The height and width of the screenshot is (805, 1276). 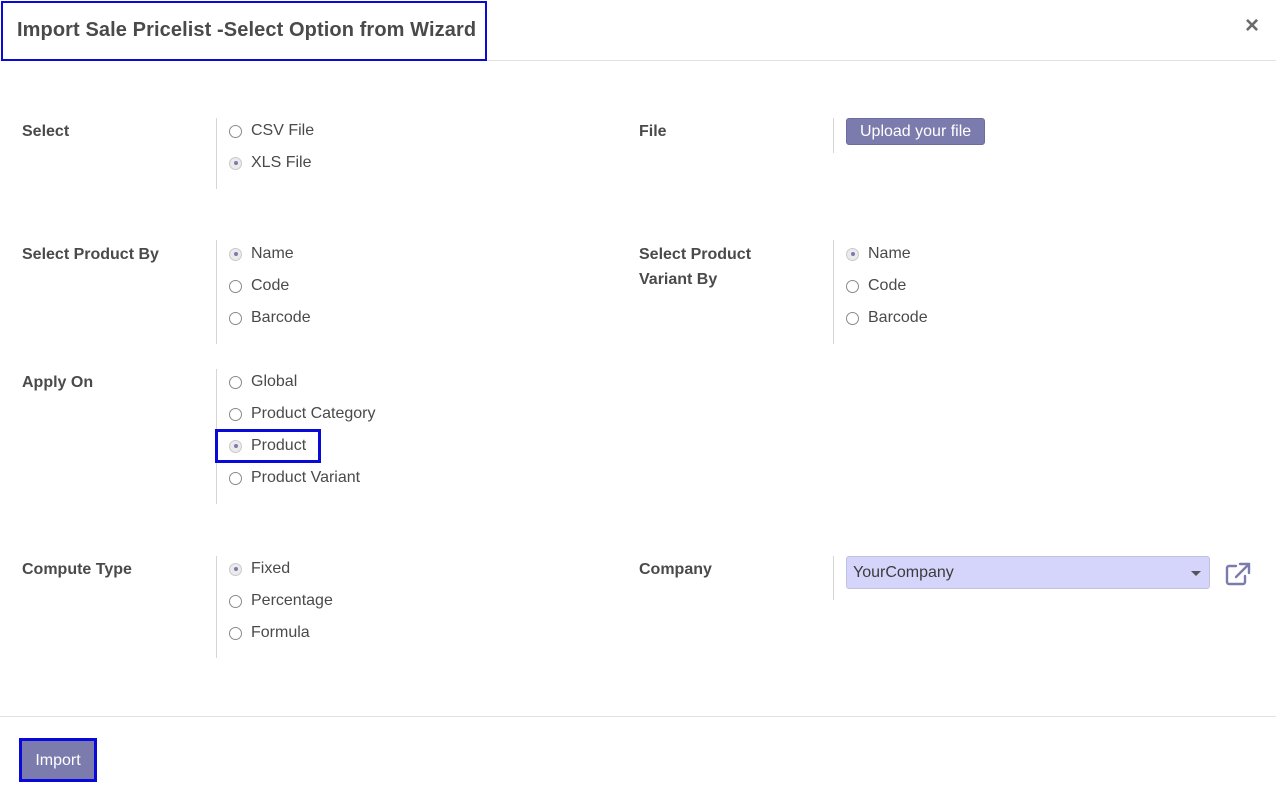 What do you see at coordinates (675, 569) in the screenshot?
I see `company-label: Company` at bounding box center [675, 569].